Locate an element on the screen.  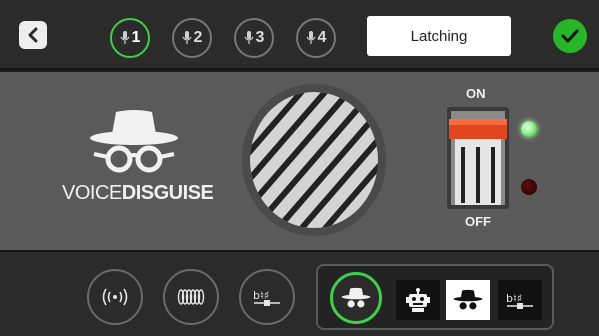
mic-2-button: 2 is located at coordinates (192, 38).